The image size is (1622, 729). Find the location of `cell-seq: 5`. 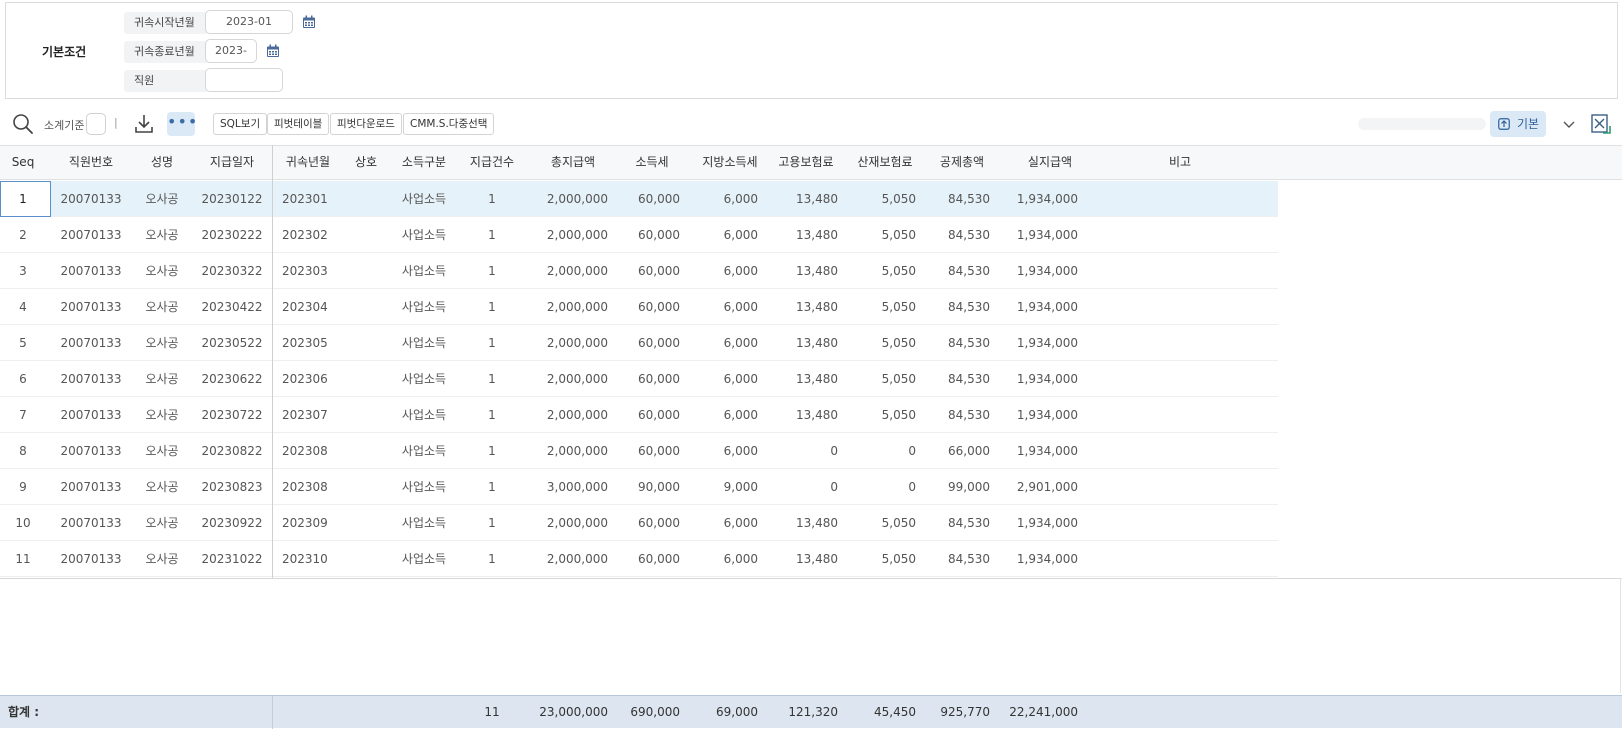

cell-seq: 5 is located at coordinates (23, 343).